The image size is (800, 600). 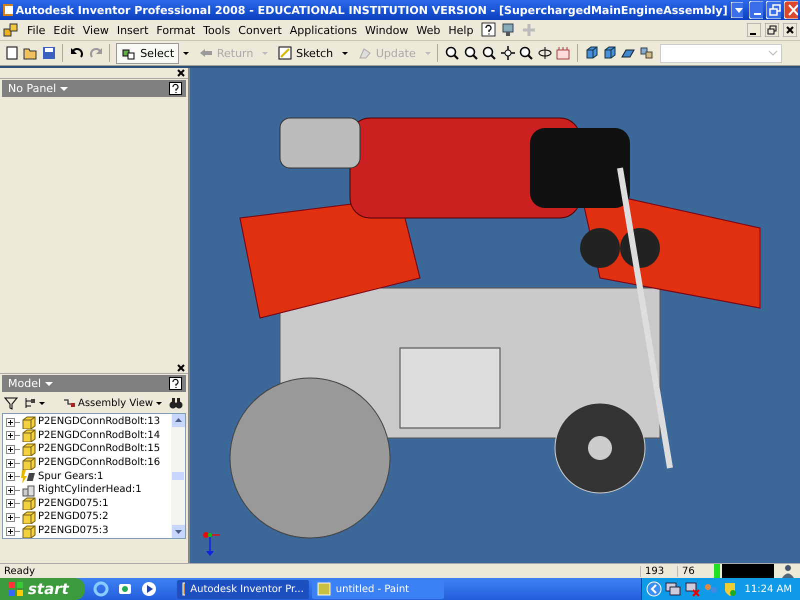 What do you see at coordinates (71, 476) in the screenshot?
I see `tree-item: Spur Gears:1` at bounding box center [71, 476].